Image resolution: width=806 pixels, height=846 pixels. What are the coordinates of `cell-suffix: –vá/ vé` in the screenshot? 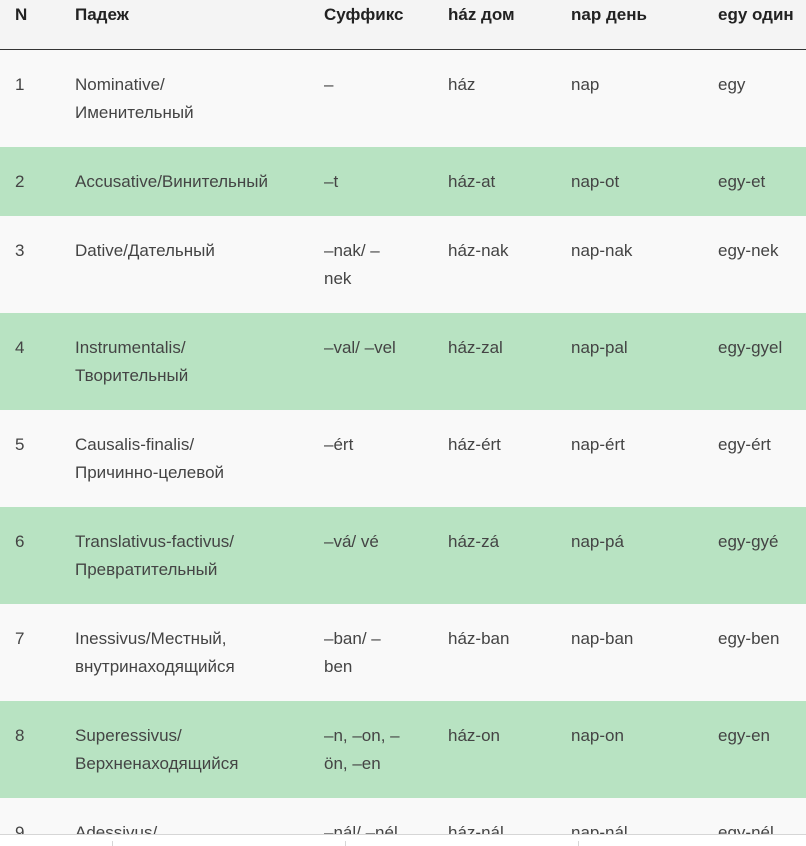 It's located at (351, 541).